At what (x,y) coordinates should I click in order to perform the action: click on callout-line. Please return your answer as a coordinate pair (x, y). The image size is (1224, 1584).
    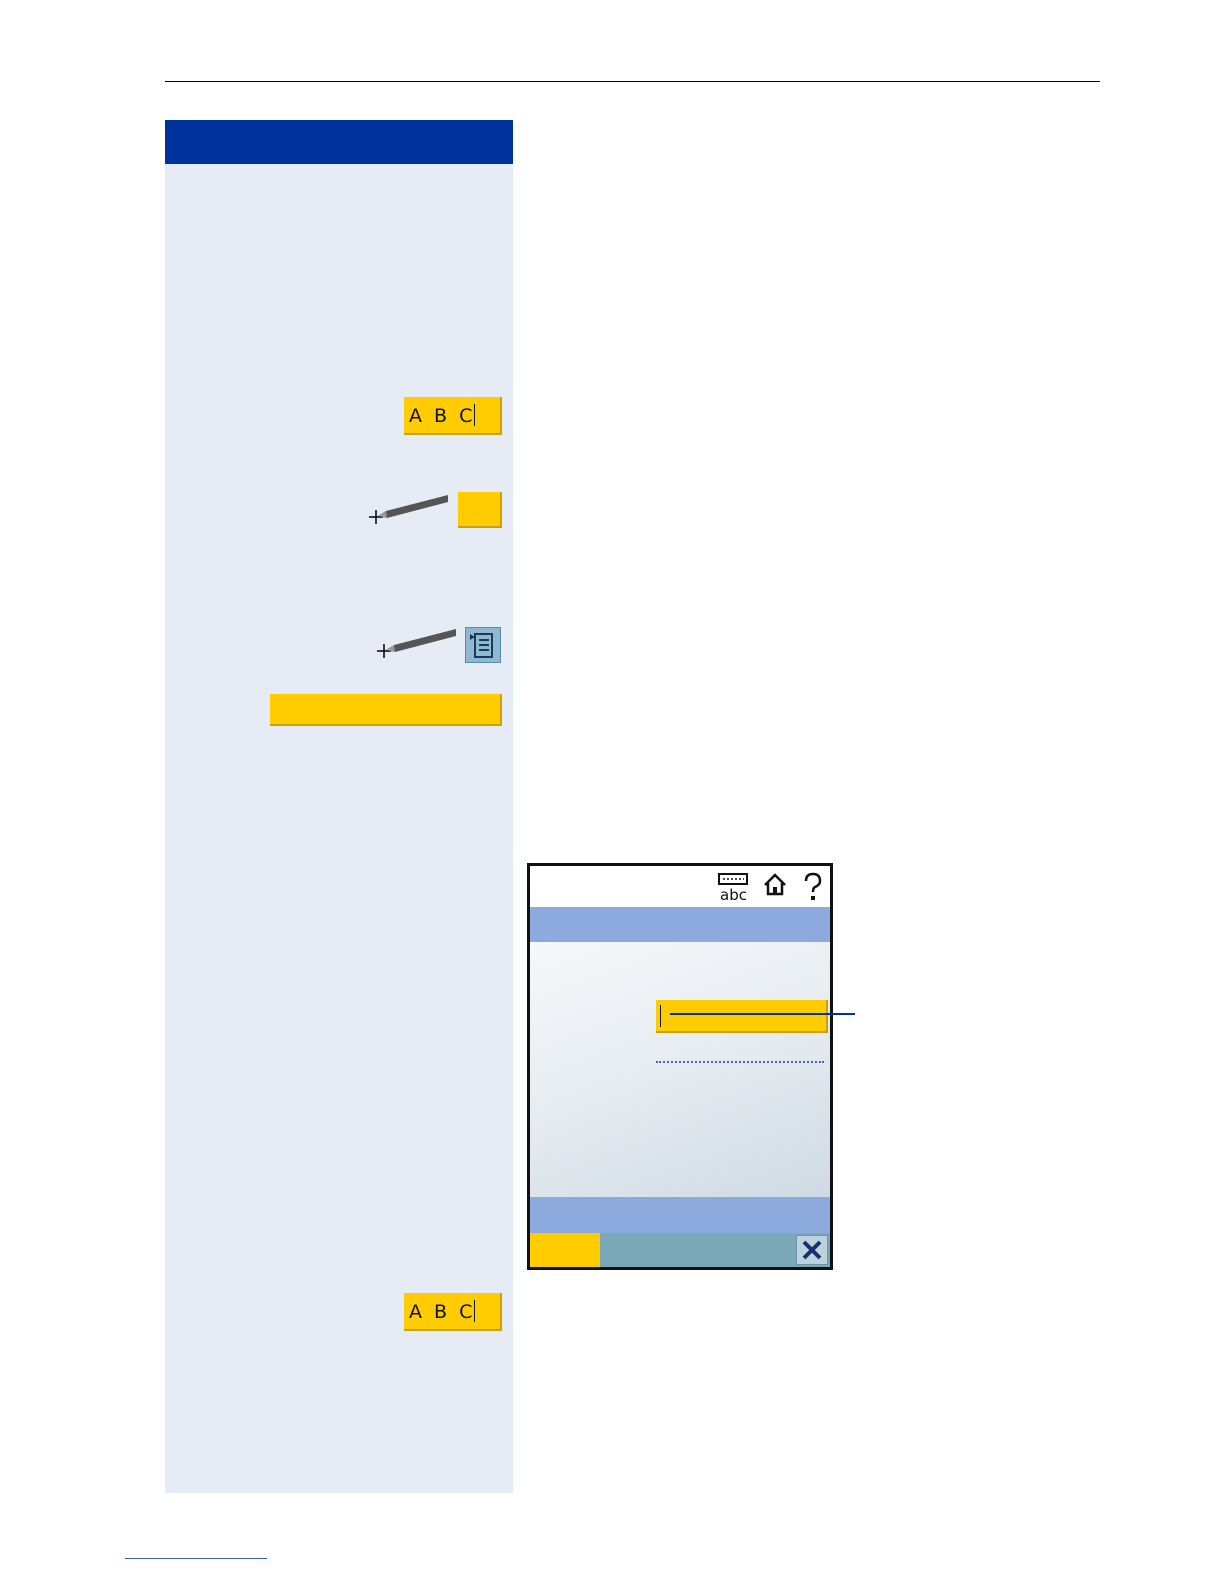
    Looking at the image, I should click on (762, 1014).